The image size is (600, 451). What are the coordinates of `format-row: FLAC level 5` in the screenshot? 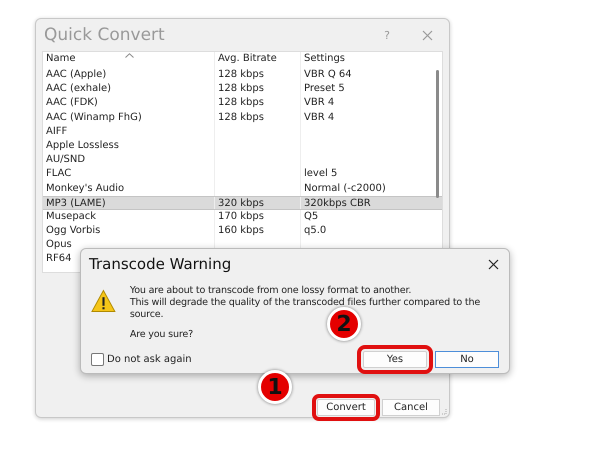 It's located at (242, 174).